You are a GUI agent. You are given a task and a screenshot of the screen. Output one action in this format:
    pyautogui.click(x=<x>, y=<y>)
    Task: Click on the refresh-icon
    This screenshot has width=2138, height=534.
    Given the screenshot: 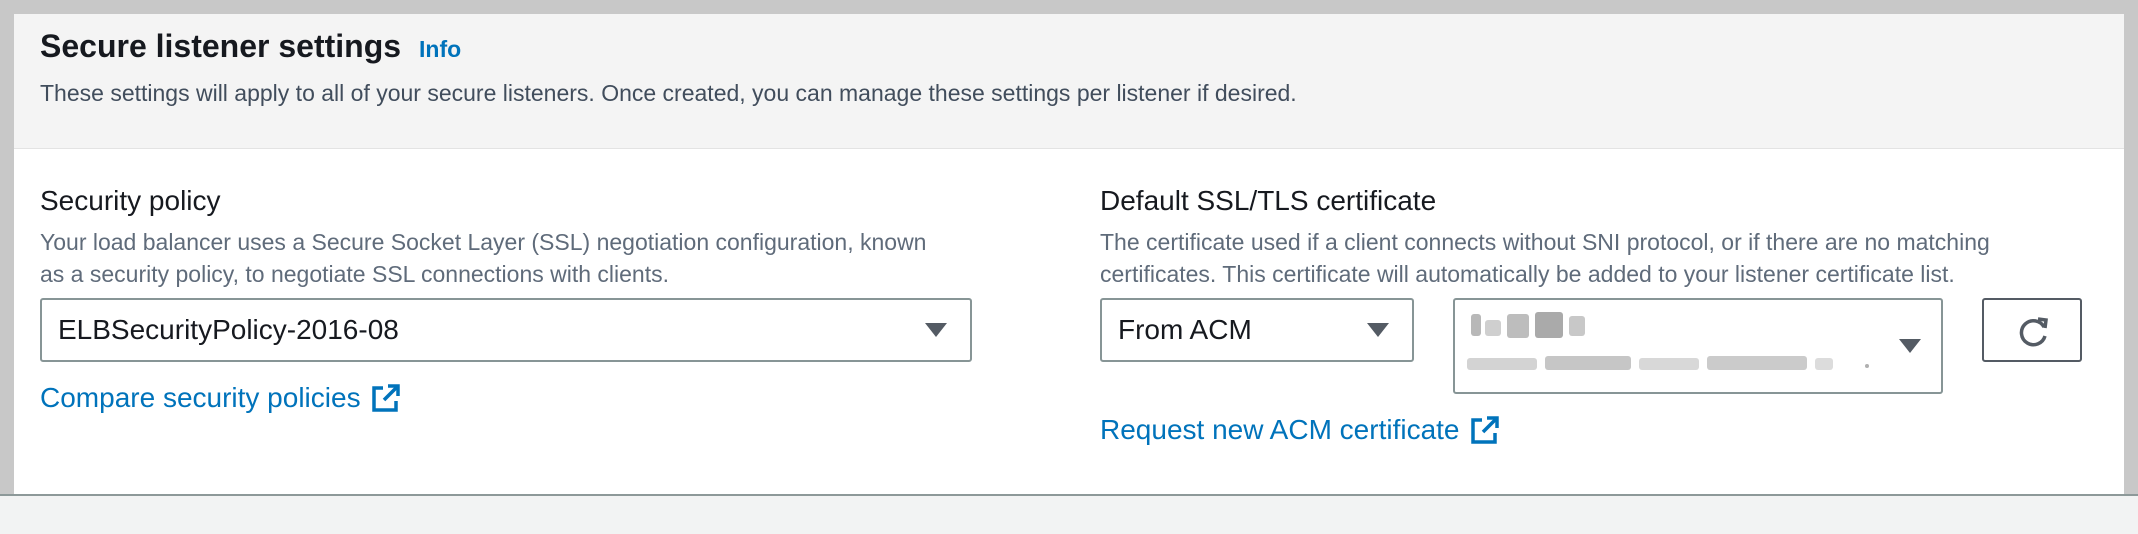 What is the action you would take?
    pyautogui.click(x=2033, y=332)
    